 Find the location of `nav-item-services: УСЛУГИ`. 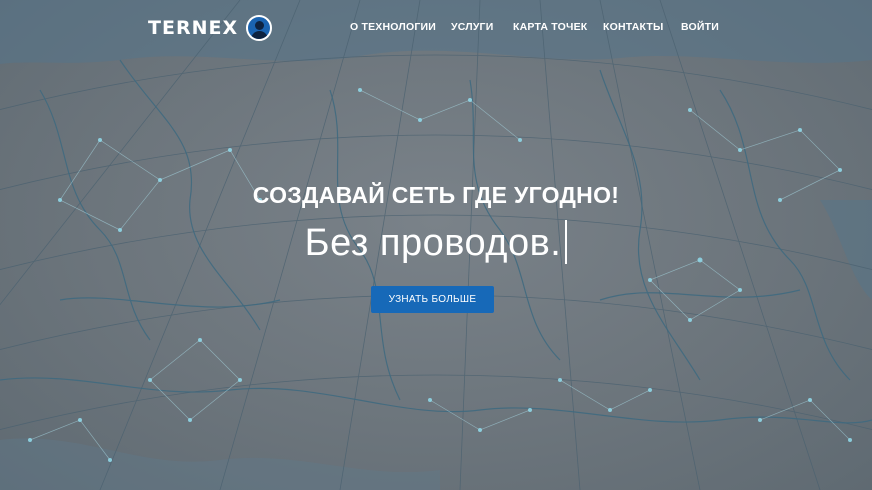

nav-item-services: УСЛУГИ is located at coordinates (472, 27).